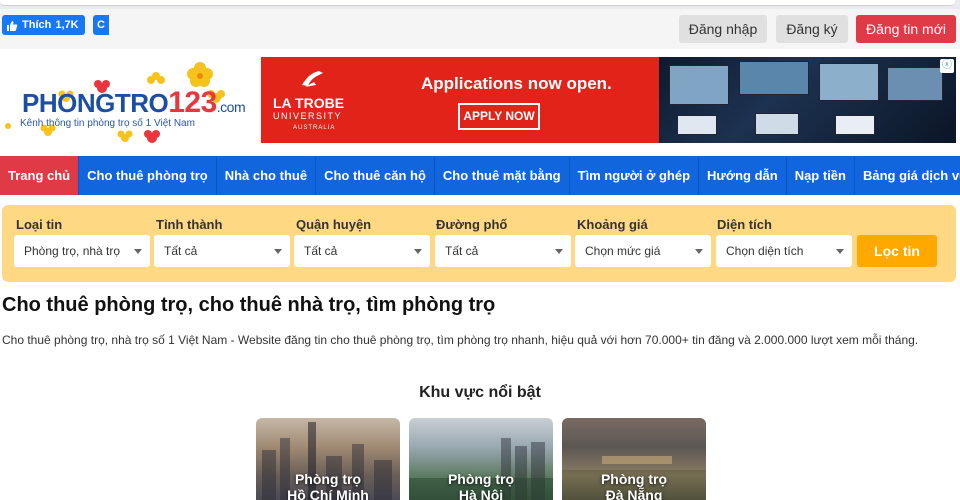 Image resolution: width=960 pixels, height=500 pixels. What do you see at coordinates (743, 175) in the screenshot?
I see `nav-item-guide: Hướng dẫn` at bounding box center [743, 175].